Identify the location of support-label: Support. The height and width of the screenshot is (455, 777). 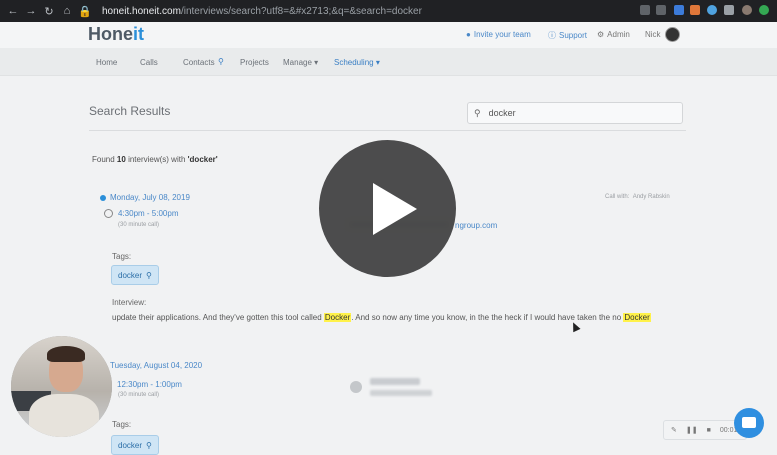
(573, 35).